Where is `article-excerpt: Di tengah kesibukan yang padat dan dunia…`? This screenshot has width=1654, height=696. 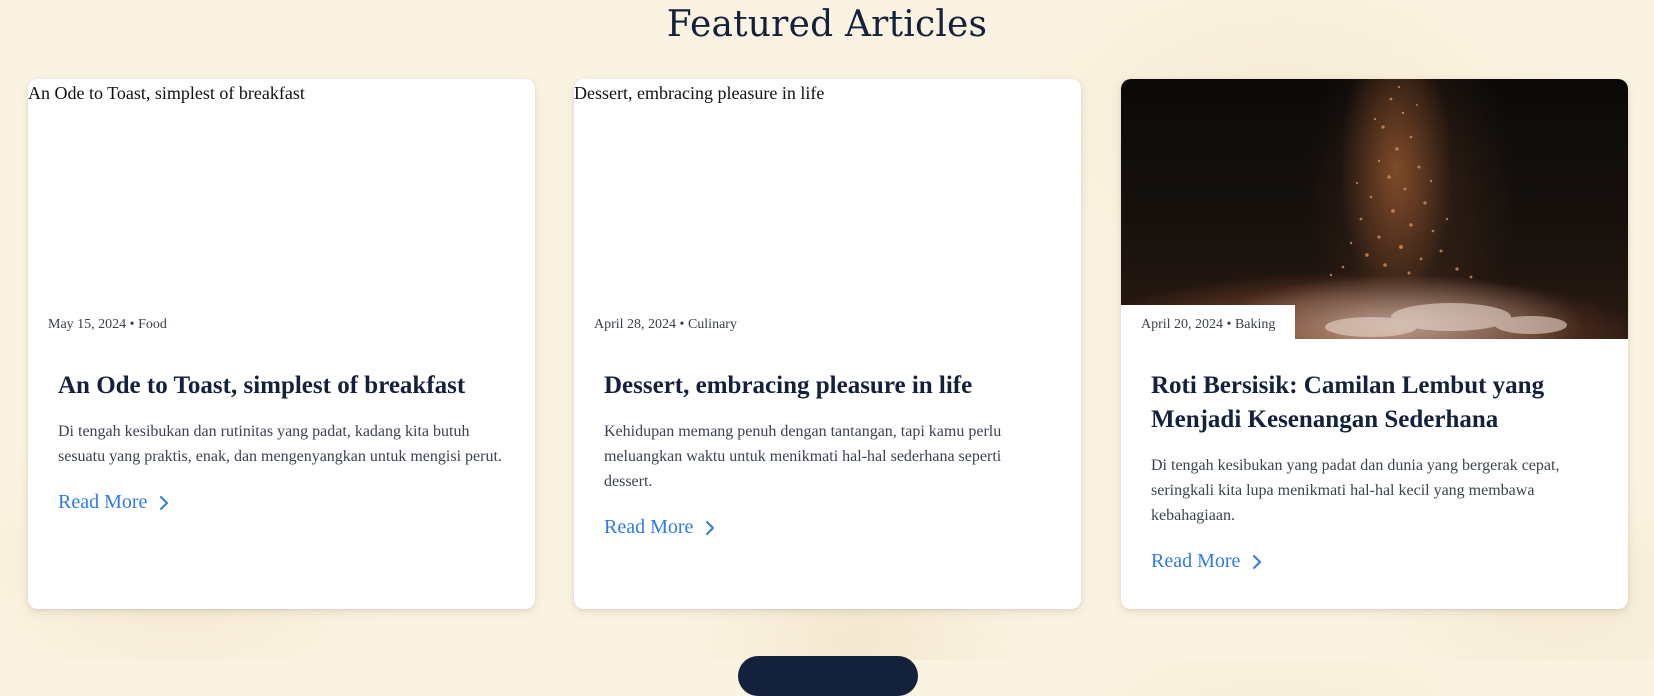 article-excerpt: Di tengah kesibukan yang padat dan dunia… is located at coordinates (1355, 490).